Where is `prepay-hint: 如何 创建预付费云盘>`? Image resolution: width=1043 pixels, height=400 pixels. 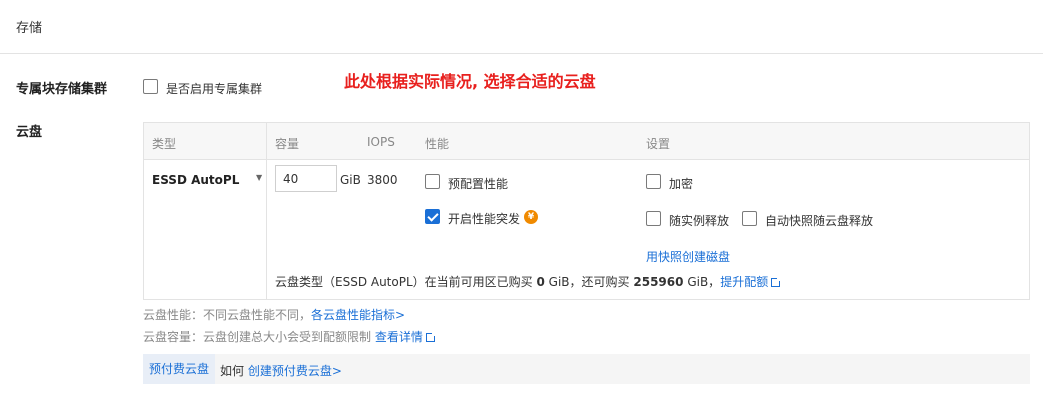 prepay-hint: 如何 创建预付费云盘> is located at coordinates (281, 370).